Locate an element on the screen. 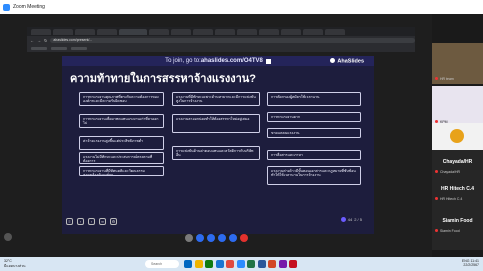  participant-caption: HR Hitech C.4 is located at coordinates (451, 199).